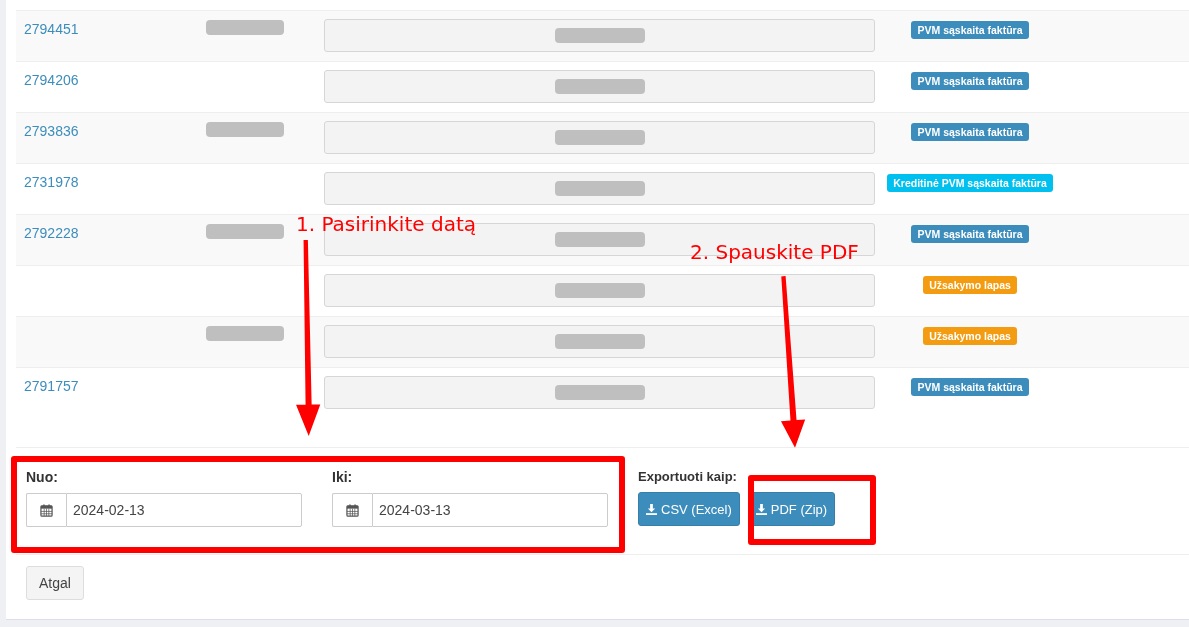 The height and width of the screenshot is (627, 1189). What do you see at coordinates (51, 182) in the screenshot?
I see `invoice-link: 2731978` at bounding box center [51, 182].